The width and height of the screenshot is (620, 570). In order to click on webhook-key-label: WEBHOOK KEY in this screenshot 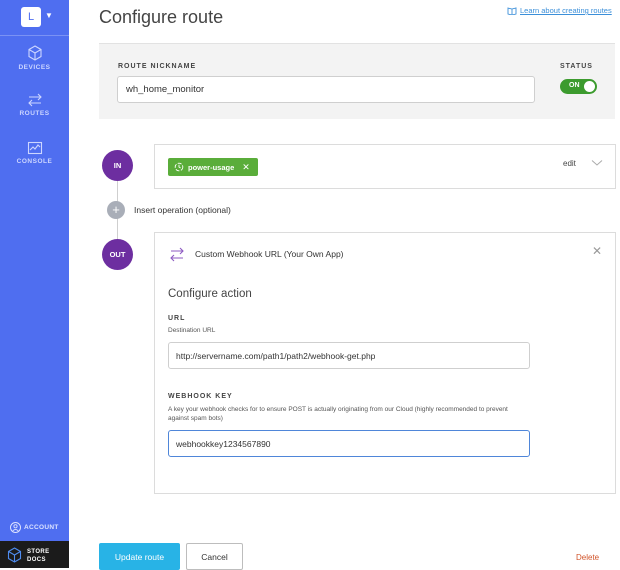, I will do `click(200, 396)`.